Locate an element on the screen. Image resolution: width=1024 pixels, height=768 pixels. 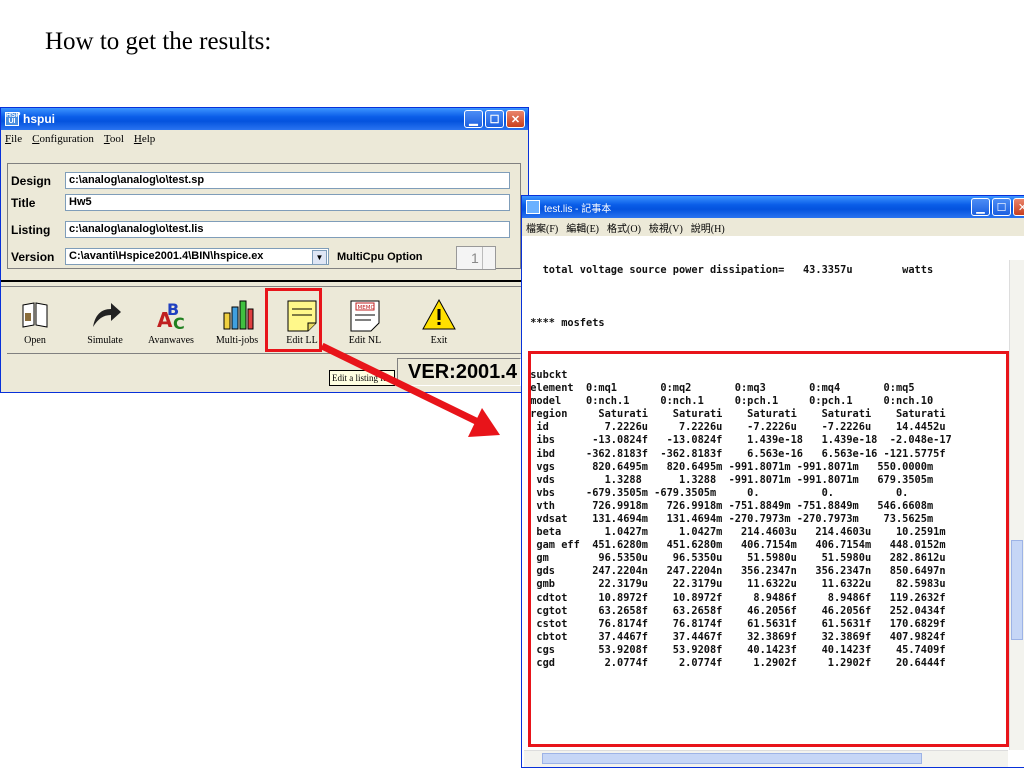
pointer-arrow is located at coordinates (410, 389).